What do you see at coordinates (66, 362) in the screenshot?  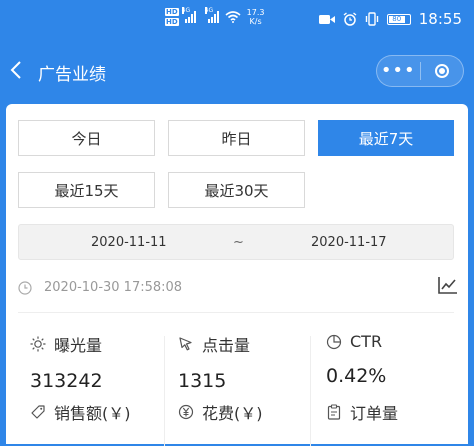 I see `metric-impressions: 曝光量 313242` at bounding box center [66, 362].